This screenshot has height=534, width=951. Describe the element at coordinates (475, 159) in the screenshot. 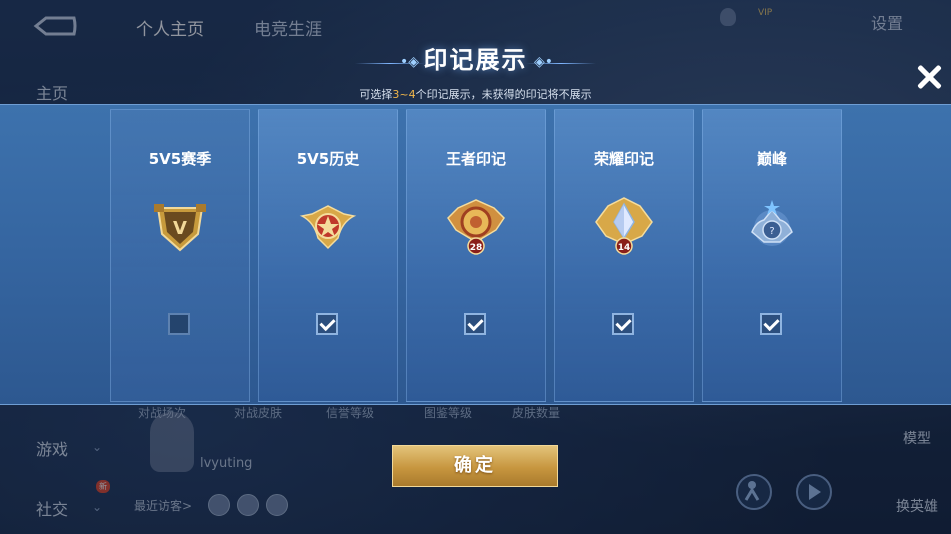

I see `card-label: 王者印记` at that location.